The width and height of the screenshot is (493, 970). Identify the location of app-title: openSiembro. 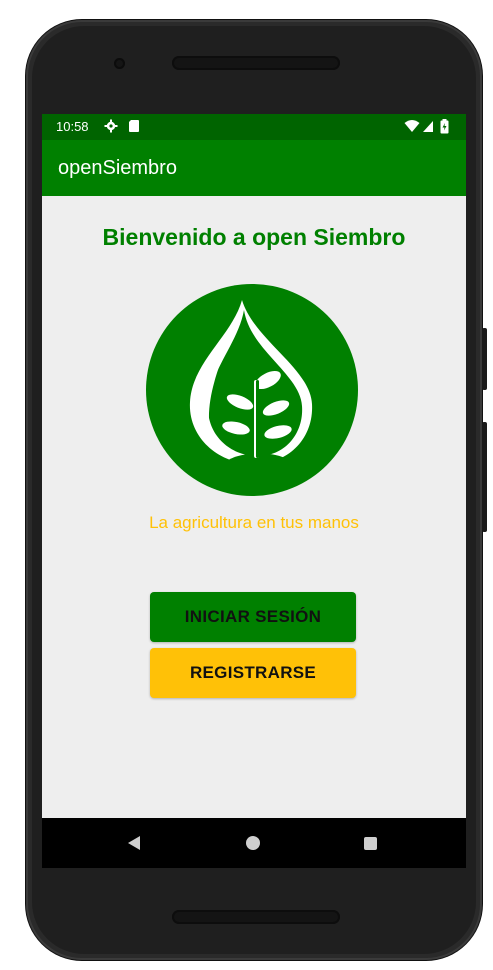
(117, 168).